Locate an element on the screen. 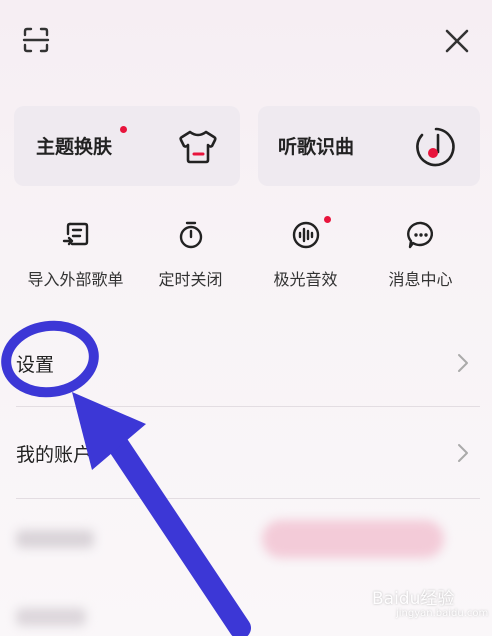 The width and height of the screenshot is (492, 636). theme-skin-card: 主题换肤 is located at coordinates (127, 146).